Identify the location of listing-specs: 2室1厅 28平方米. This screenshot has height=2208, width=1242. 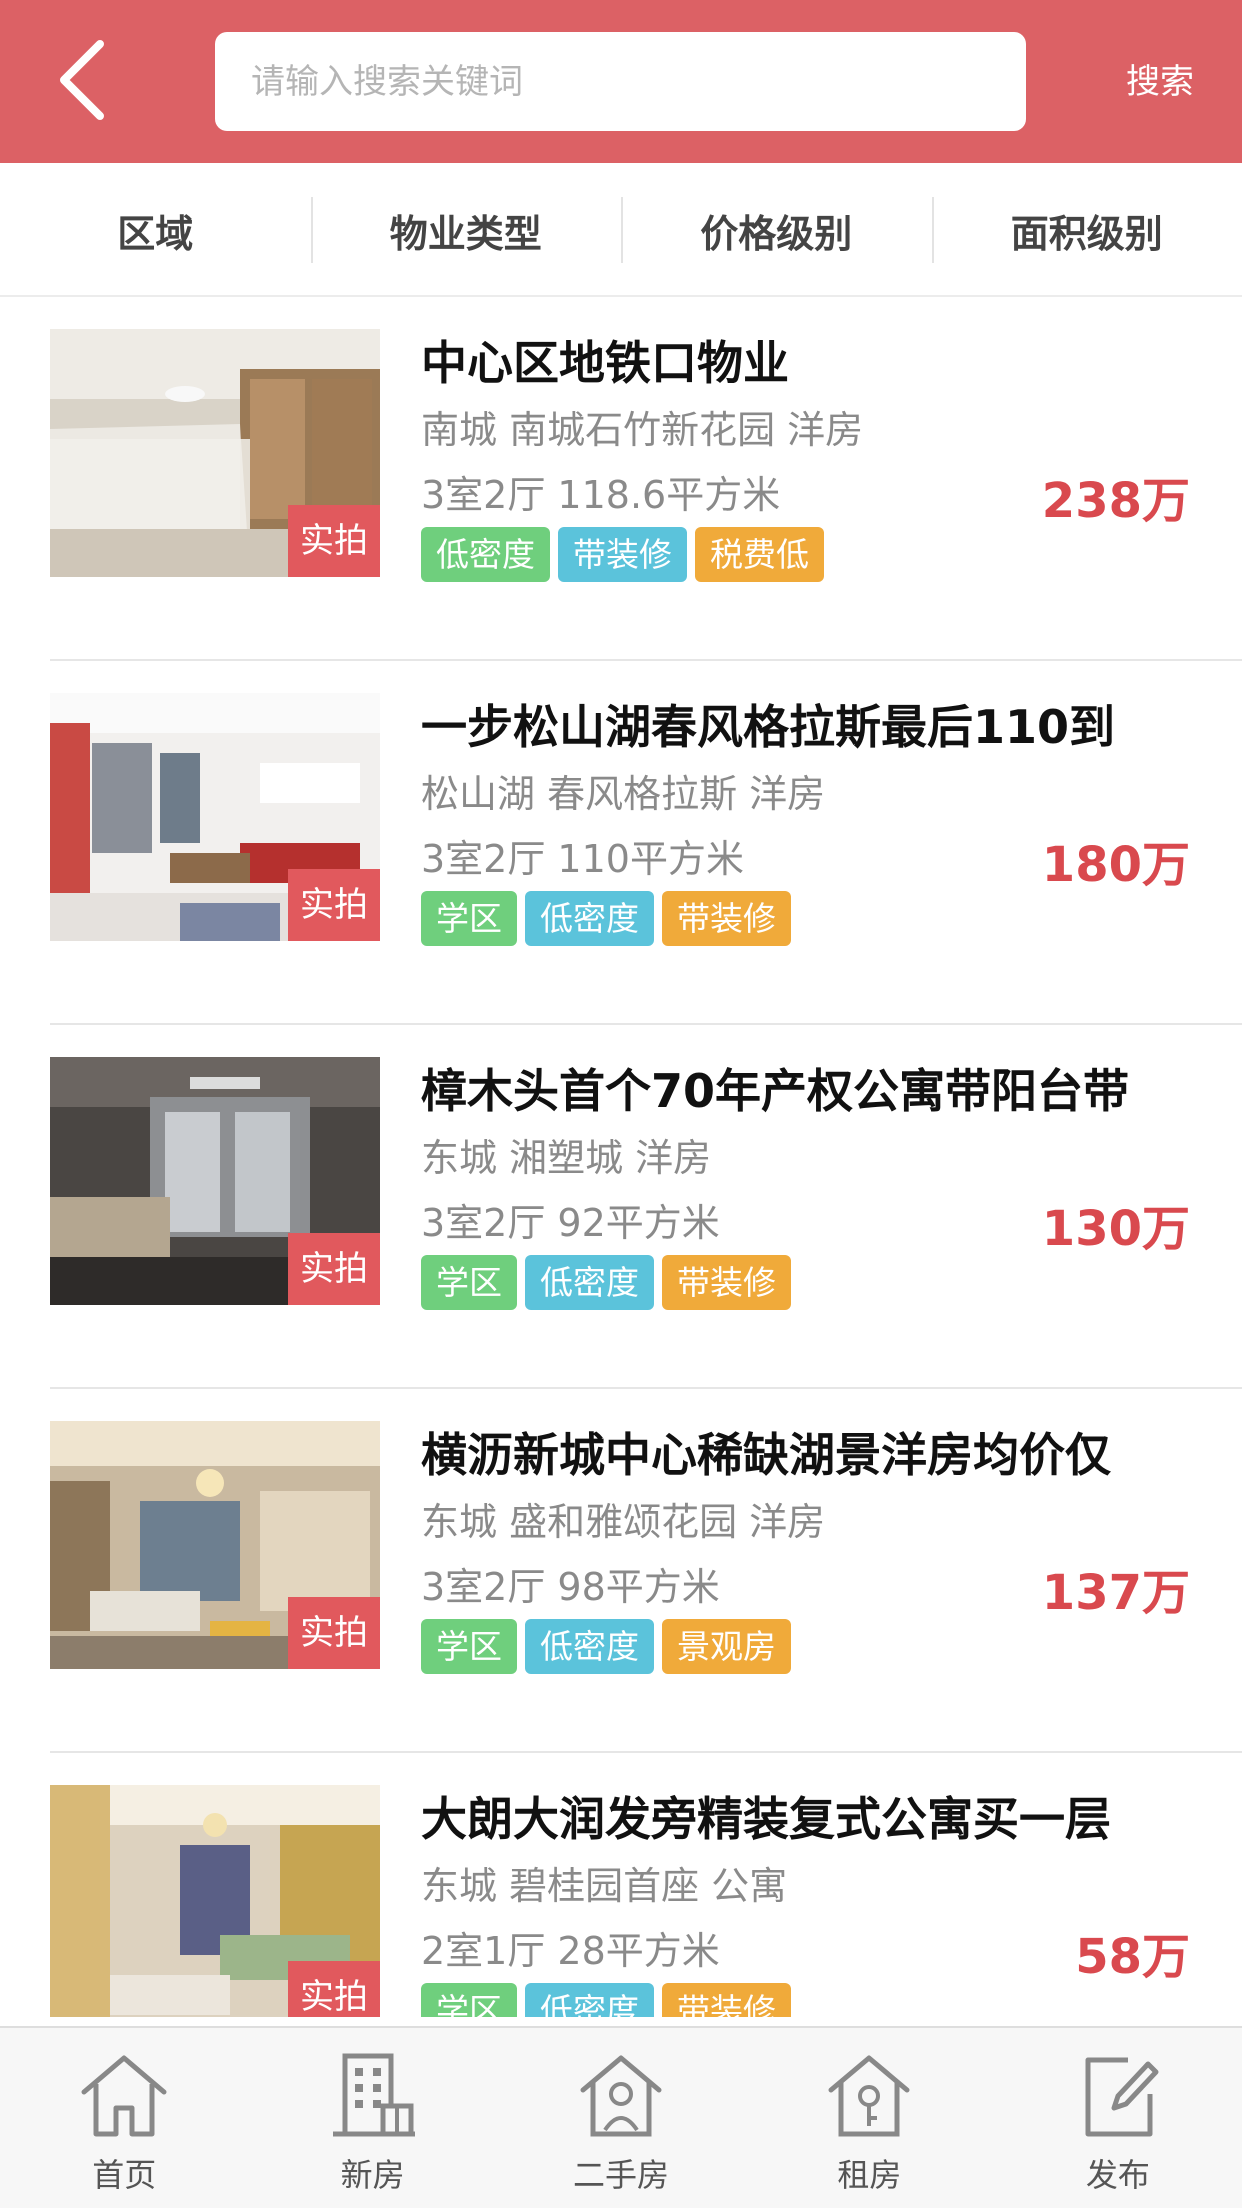
(570, 1951).